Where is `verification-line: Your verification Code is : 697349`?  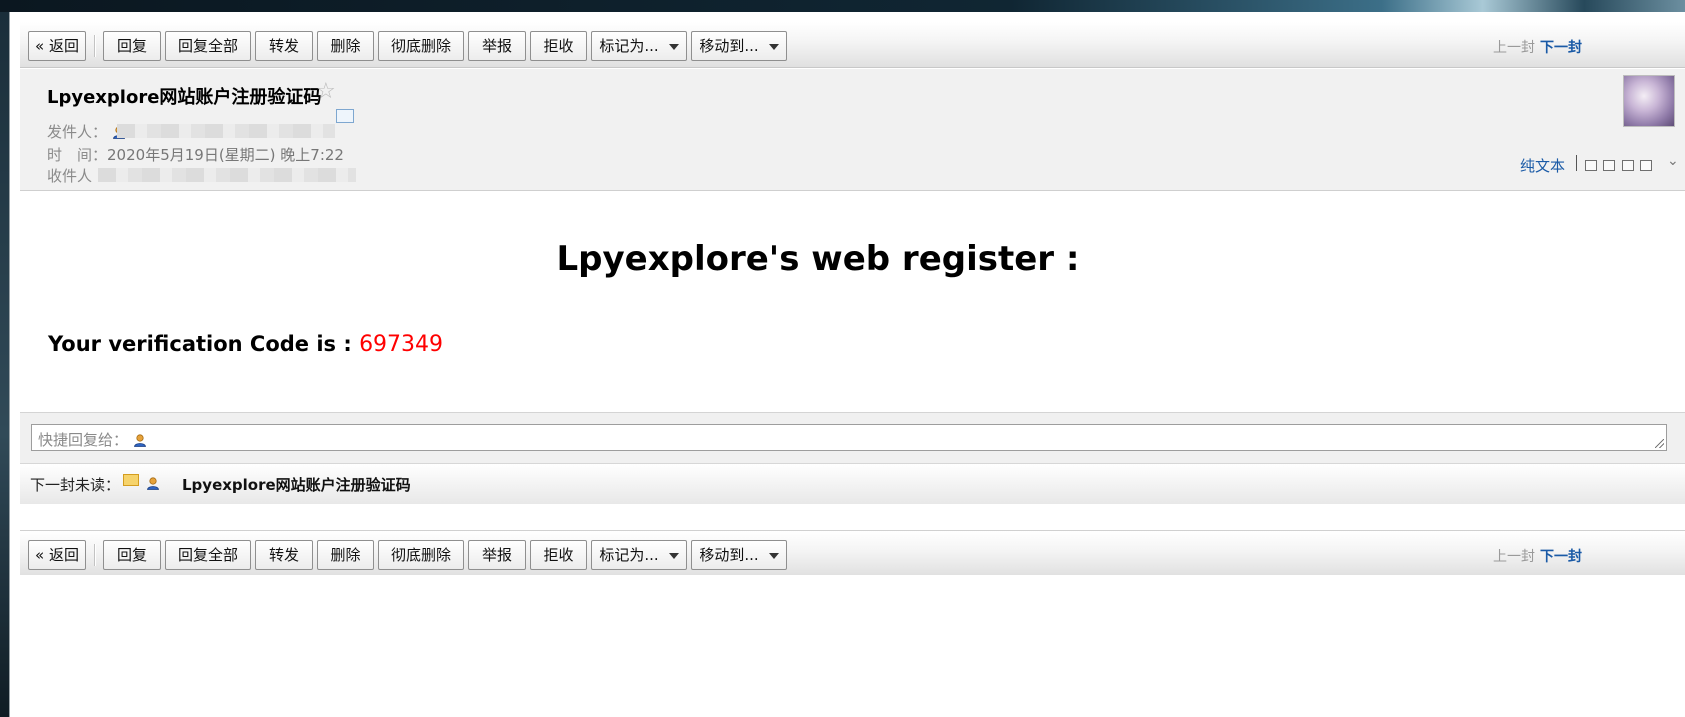
verification-line: Your verification Code is : 697349 is located at coordinates (245, 344).